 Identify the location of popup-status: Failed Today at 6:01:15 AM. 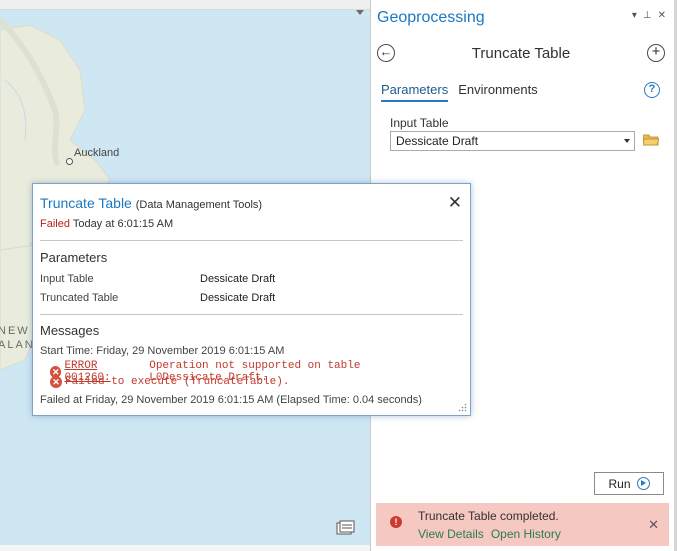
(106, 224).